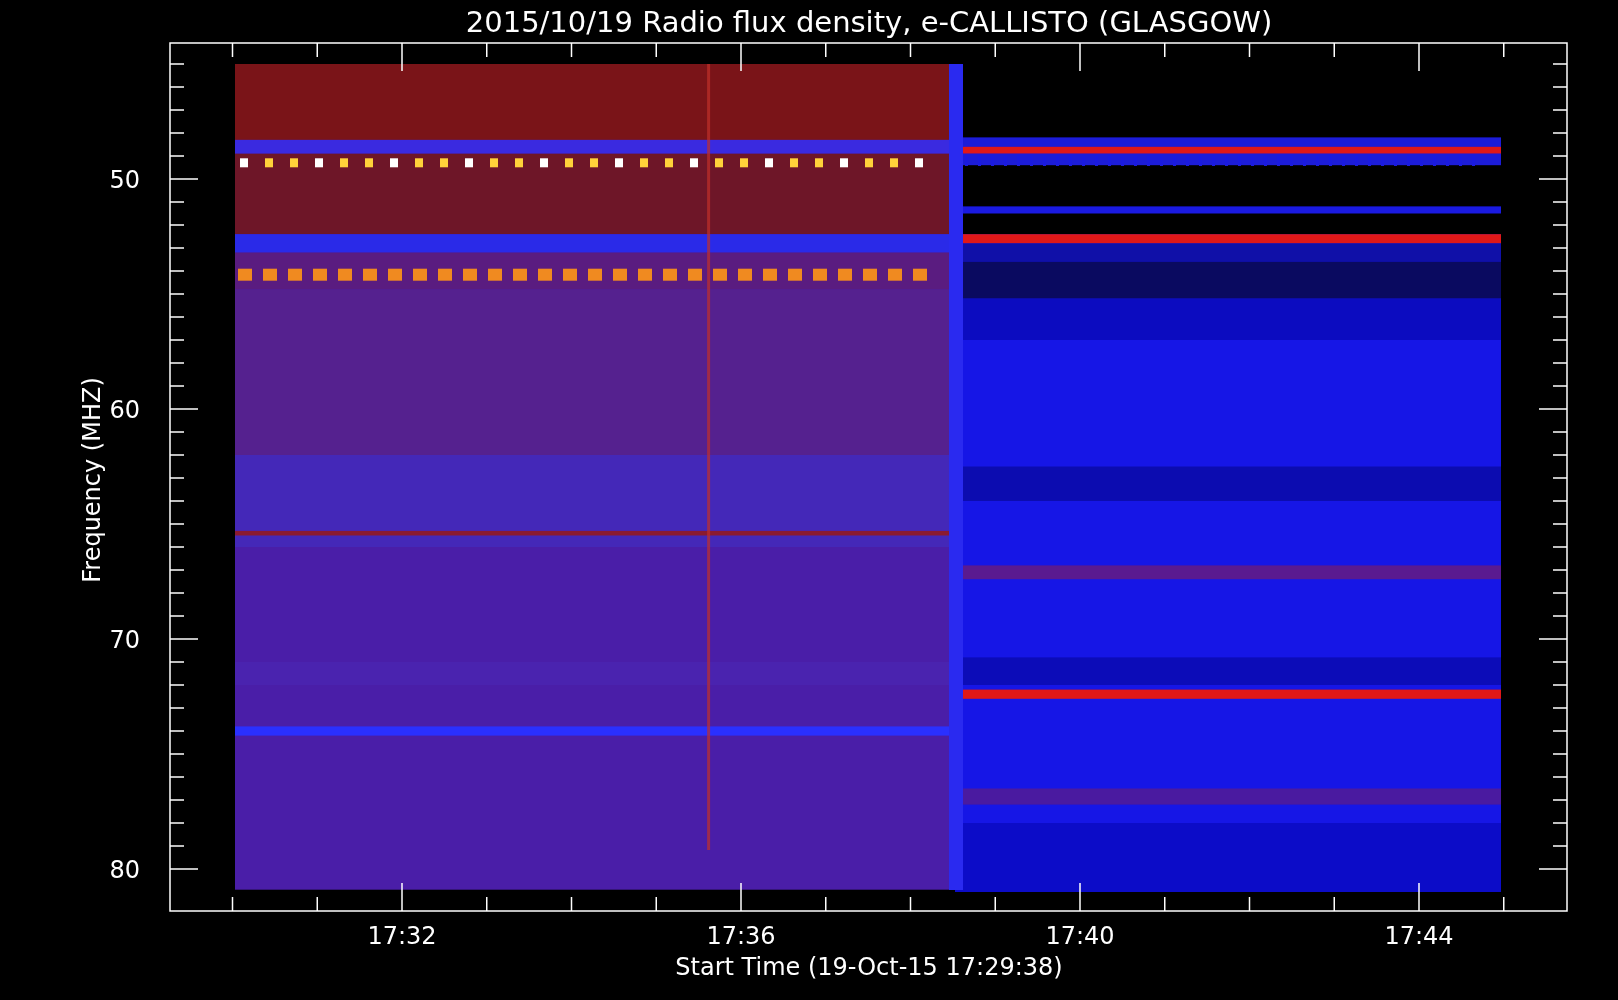 The image size is (1618, 1000). What do you see at coordinates (92, 480) in the screenshot?
I see `y-axis-label: Frequency (MHZ)` at bounding box center [92, 480].